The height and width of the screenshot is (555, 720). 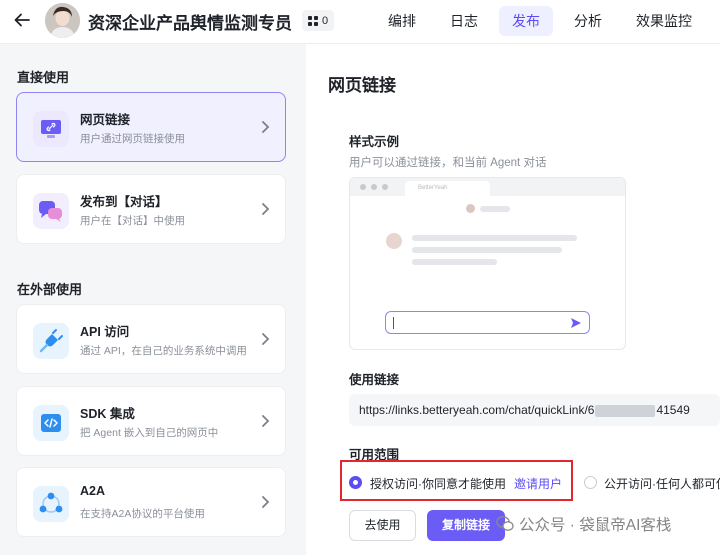 What do you see at coordinates (438, 483) in the screenshot?
I see `option-authorized-label: 授权访问·你同意才能使用` at bounding box center [438, 483].